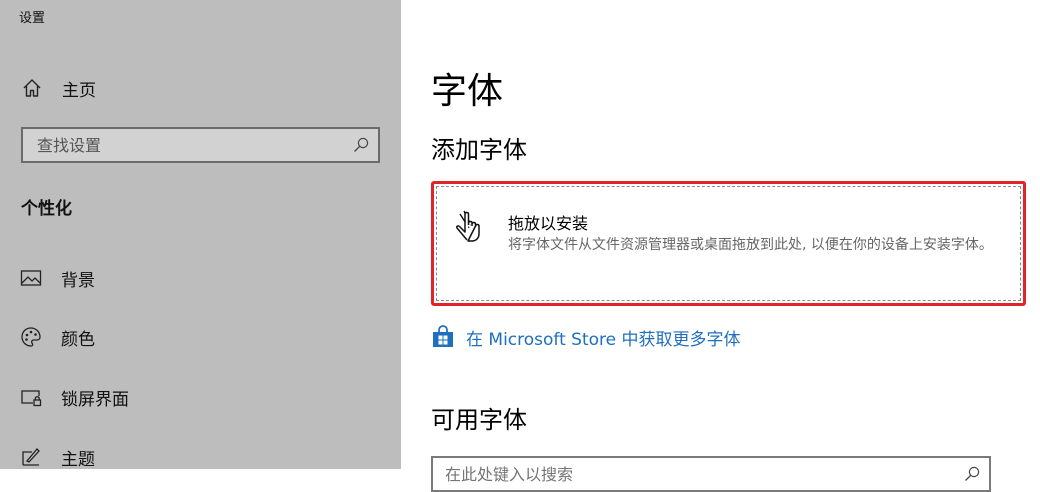 The height and width of the screenshot is (492, 1040). I want to click on sidebar-item-label: 背景, so click(78, 280).